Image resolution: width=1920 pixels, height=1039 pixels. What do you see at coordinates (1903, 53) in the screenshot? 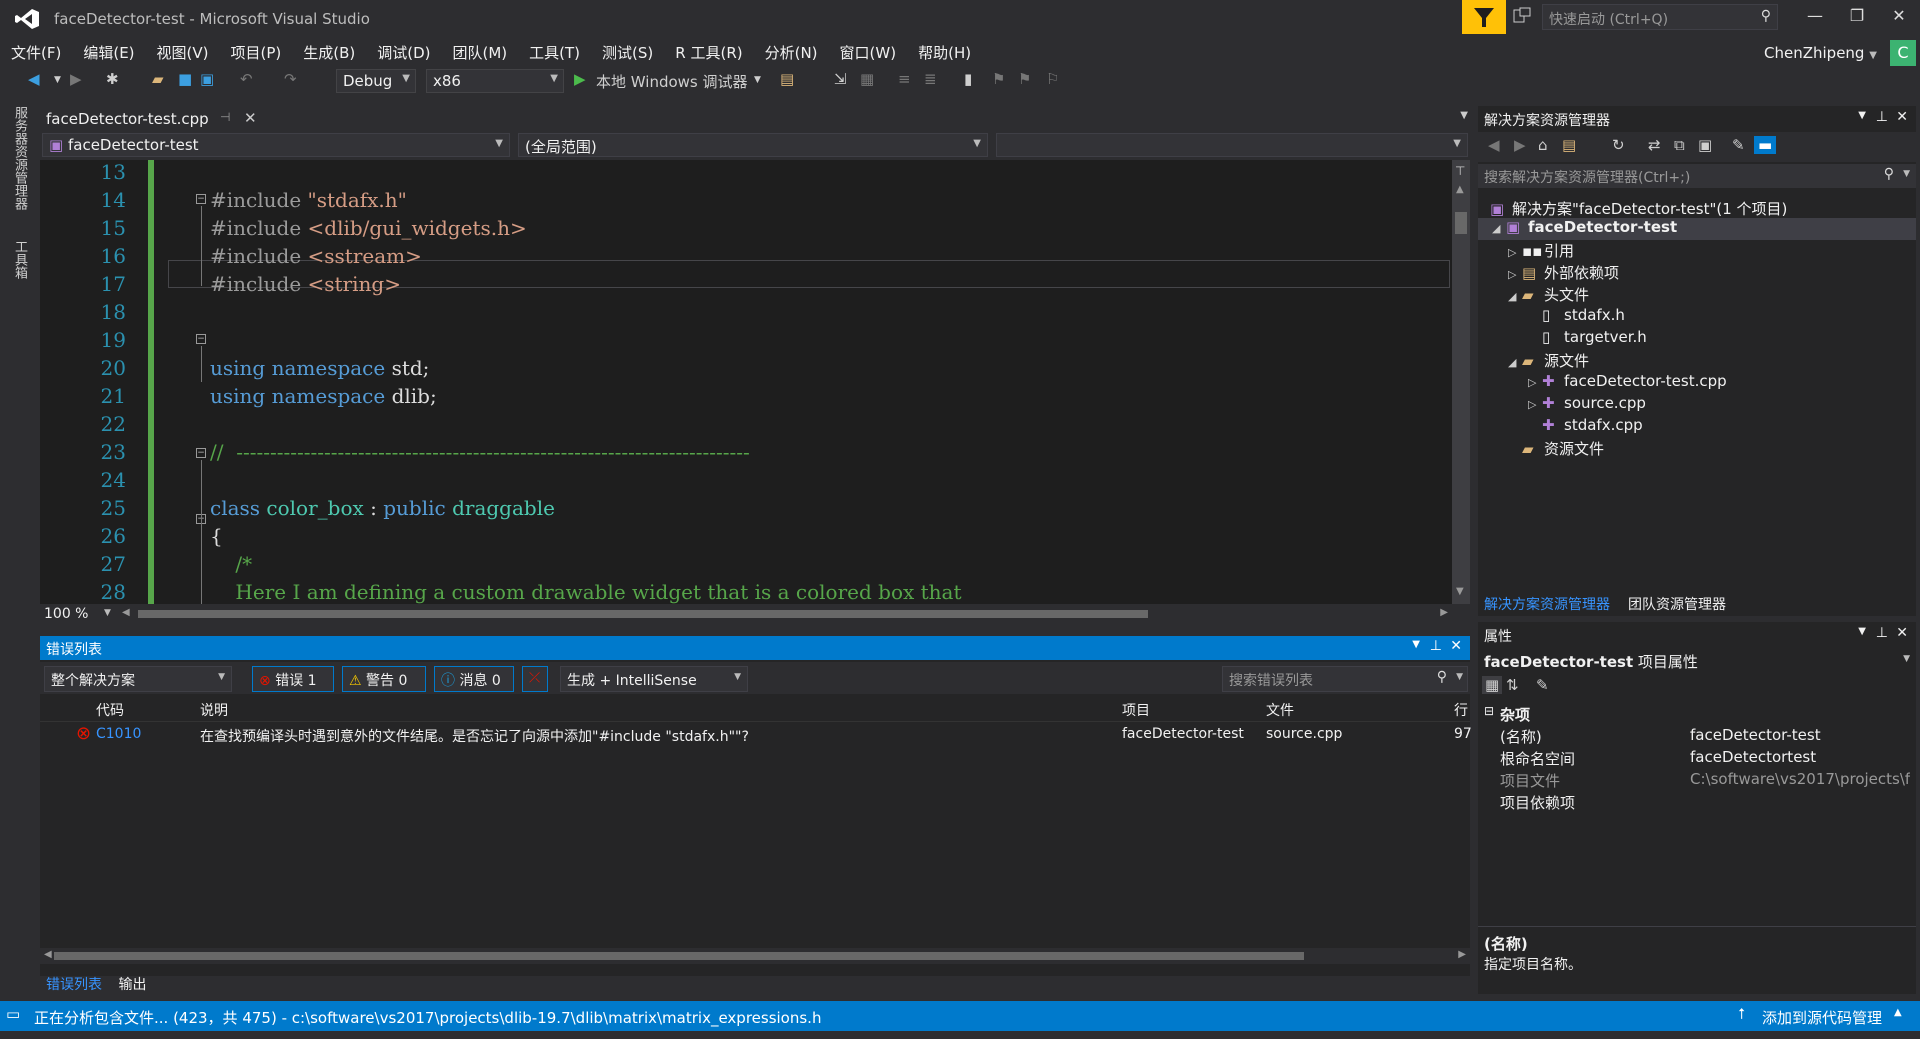
I see `avatar: C` at bounding box center [1903, 53].